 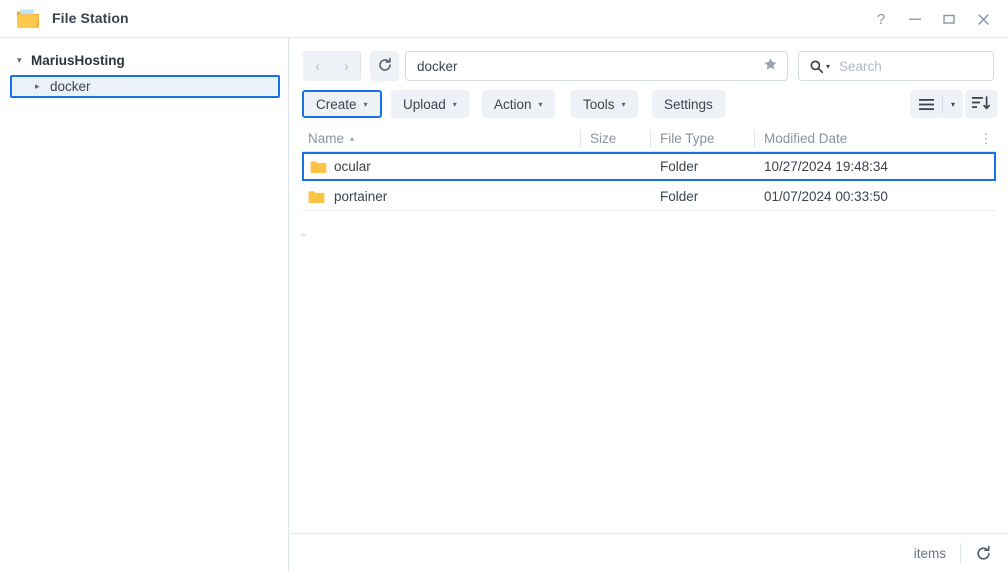 What do you see at coordinates (336, 104) in the screenshot?
I see `create-button-label: Create` at bounding box center [336, 104].